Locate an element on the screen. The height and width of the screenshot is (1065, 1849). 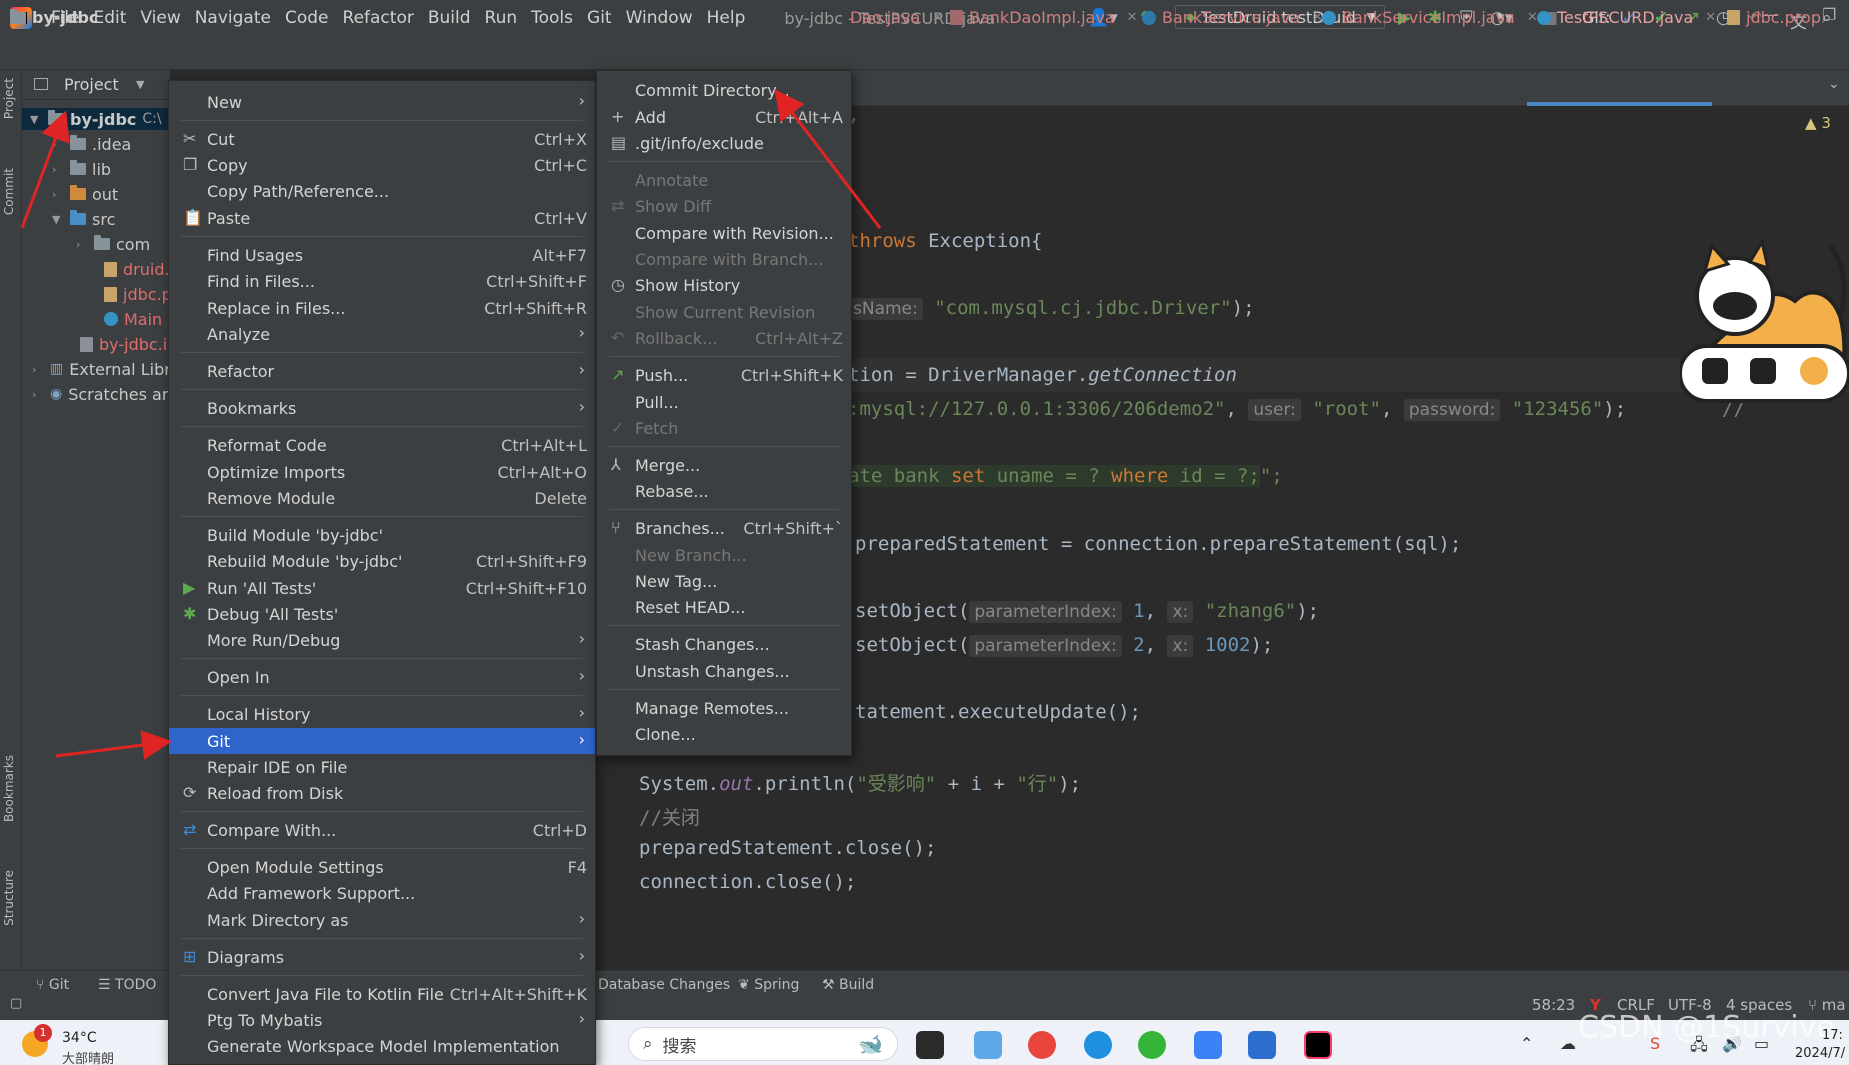
vc-icon is located at coordinates (1262, 1045).